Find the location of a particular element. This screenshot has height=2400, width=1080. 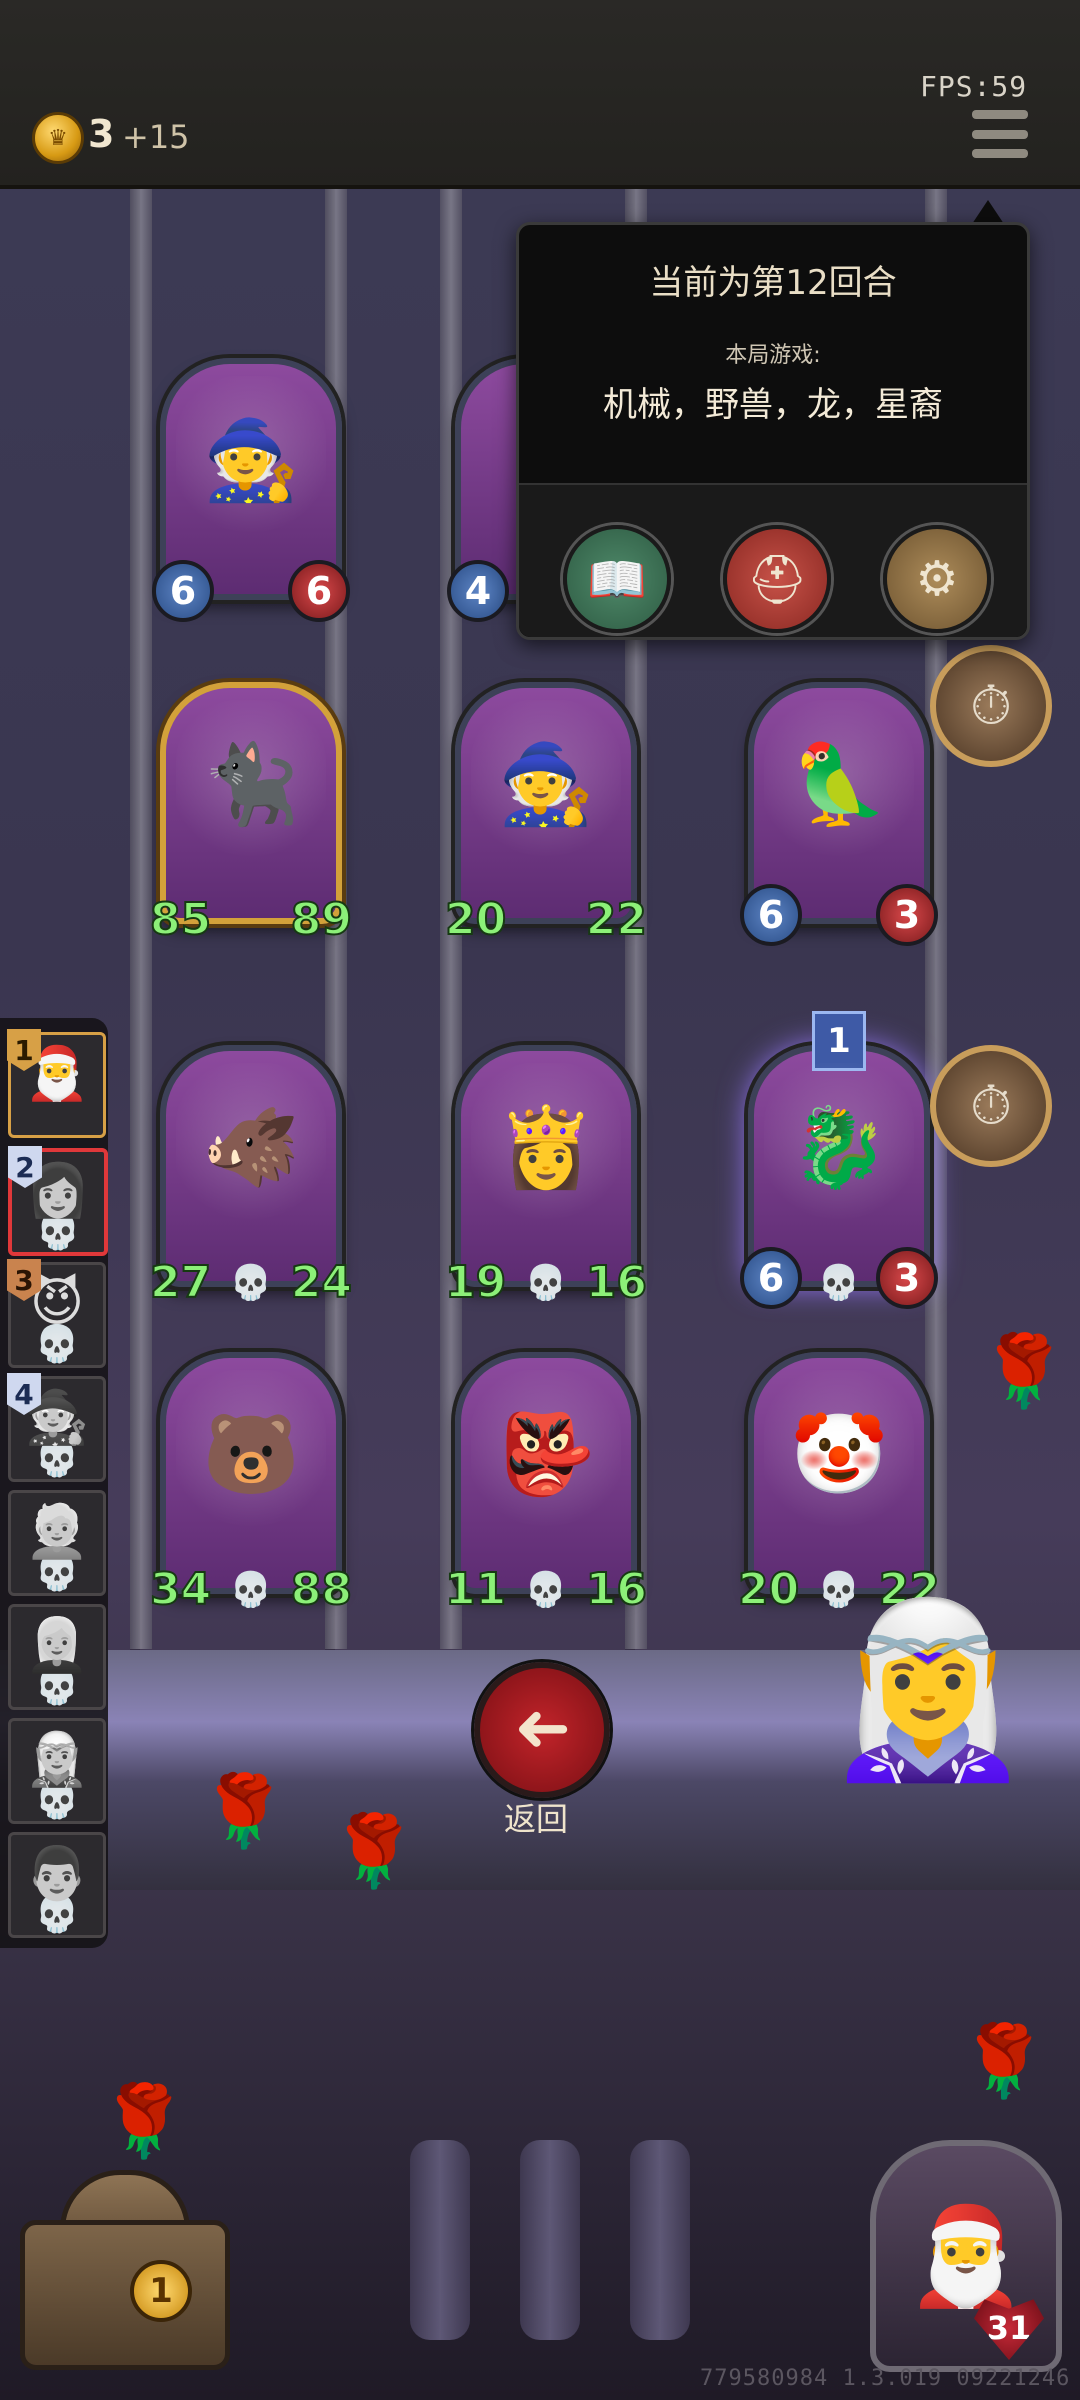

health-stat: 89 is located at coordinates (321, 919).